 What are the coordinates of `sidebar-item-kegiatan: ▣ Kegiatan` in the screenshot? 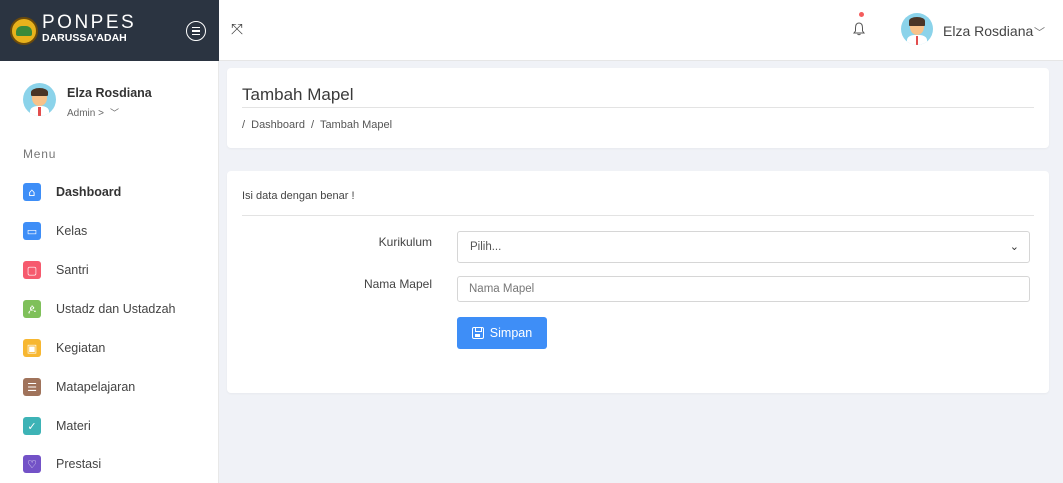 It's located at (118, 348).